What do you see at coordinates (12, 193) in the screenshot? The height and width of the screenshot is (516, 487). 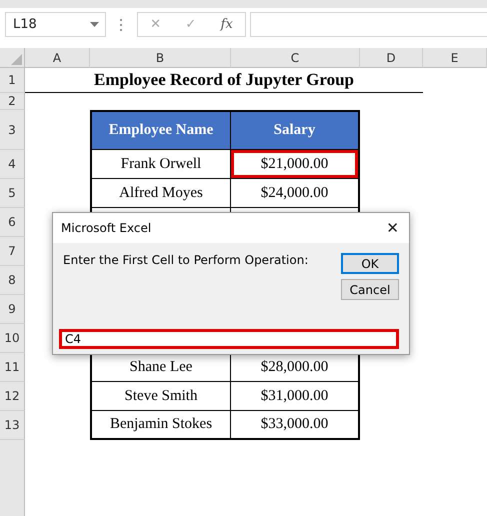 I see `row-header: 5` at bounding box center [12, 193].